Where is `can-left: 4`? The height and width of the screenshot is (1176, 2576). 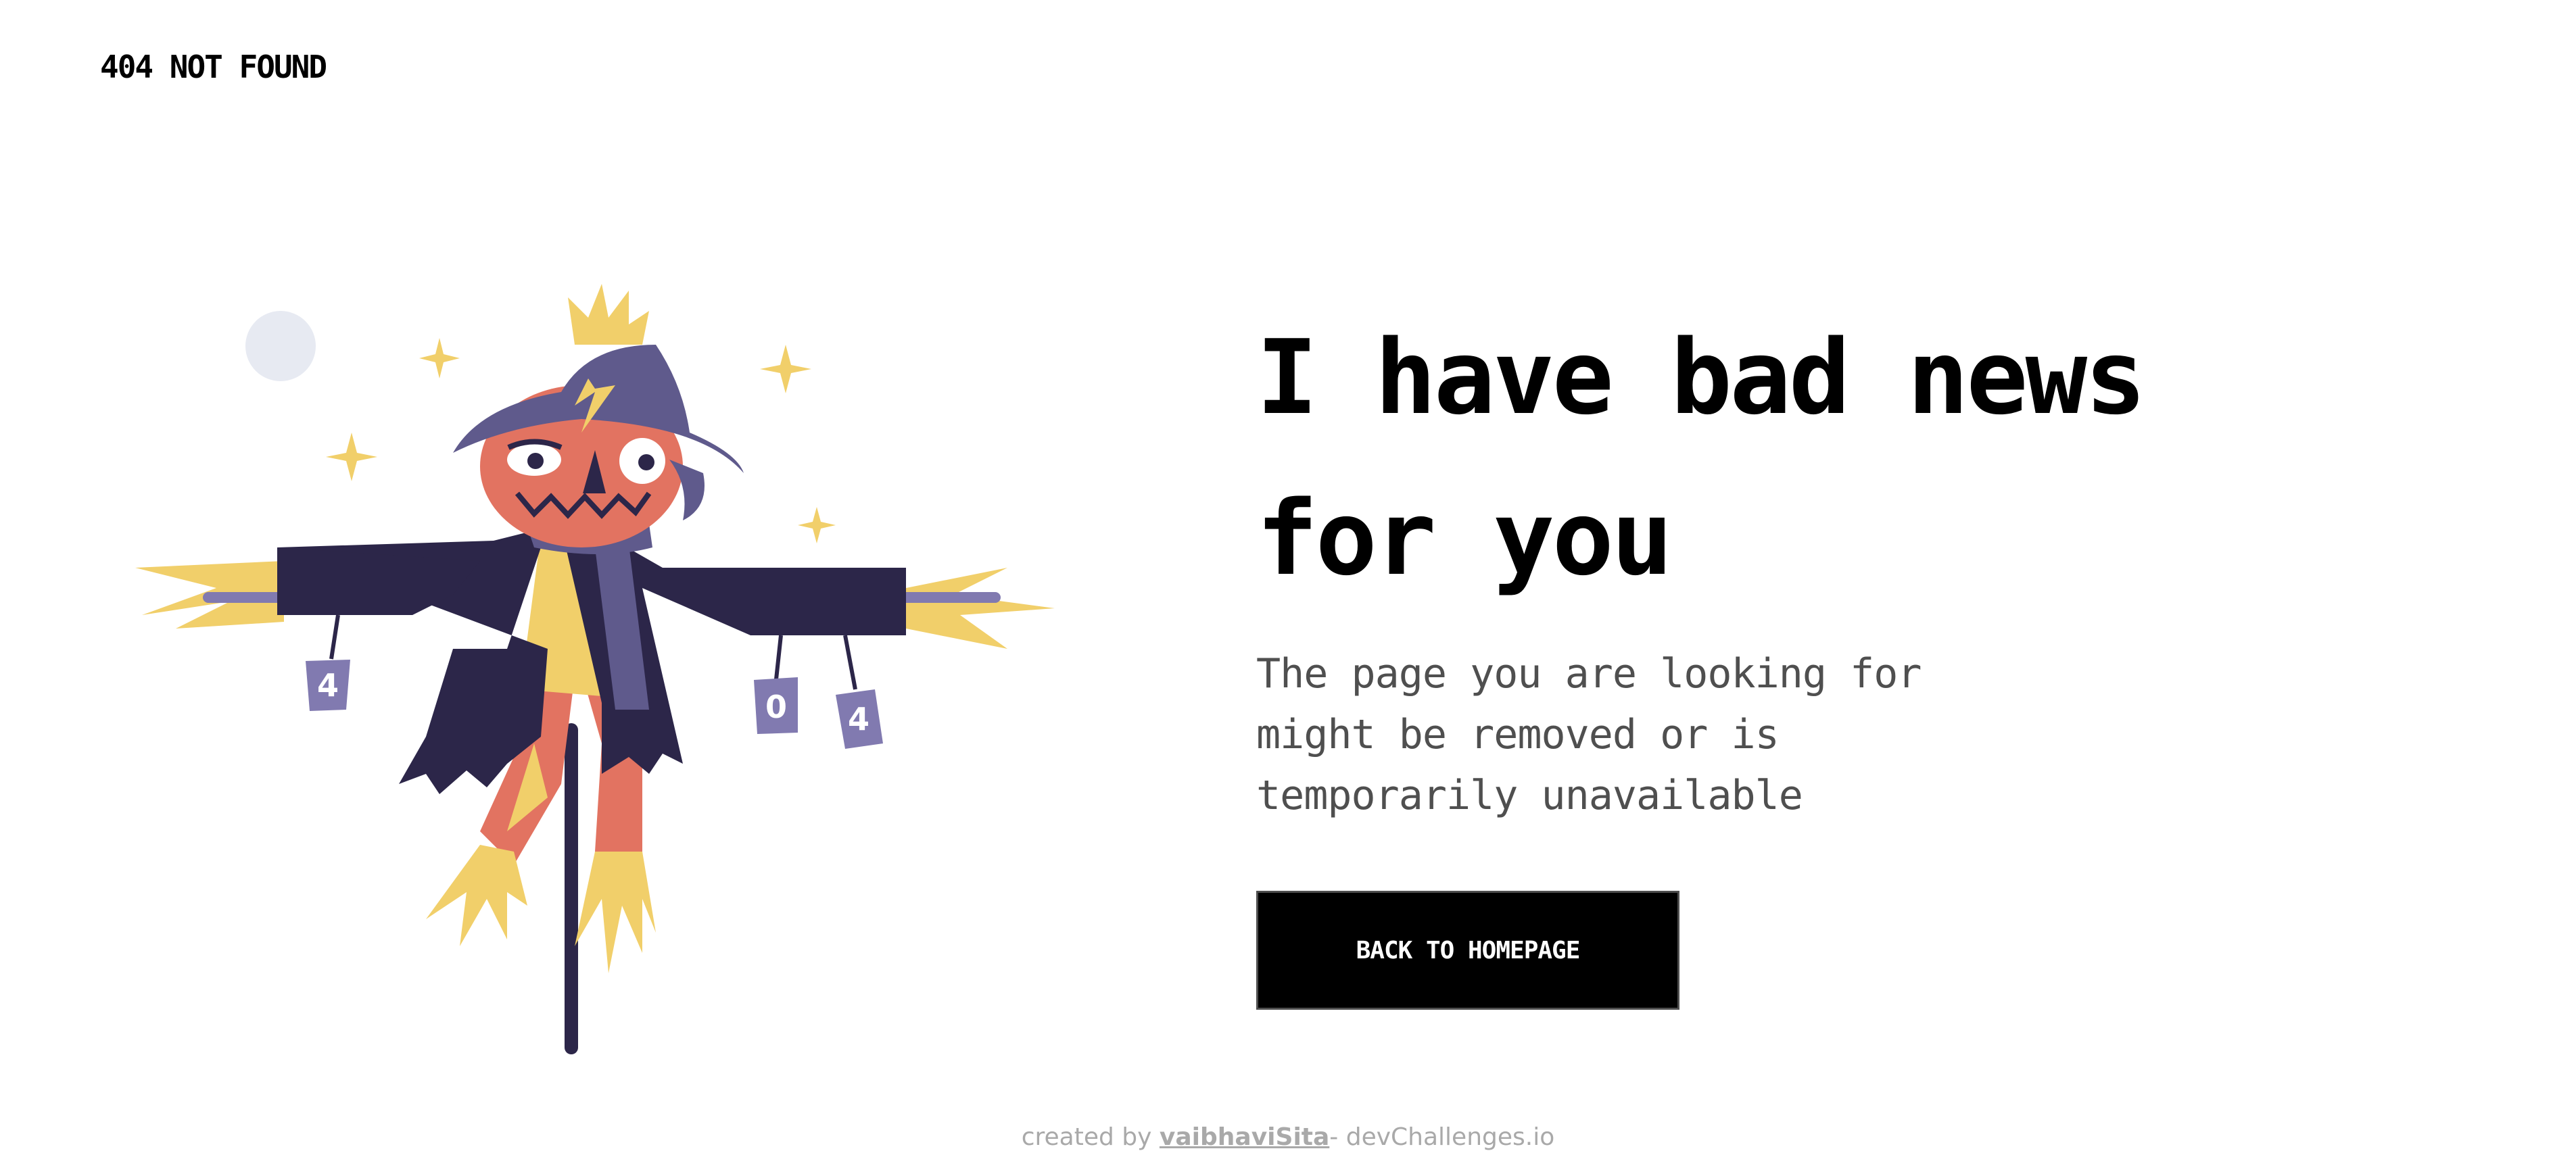
can-left: 4 is located at coordinates (328, 662).